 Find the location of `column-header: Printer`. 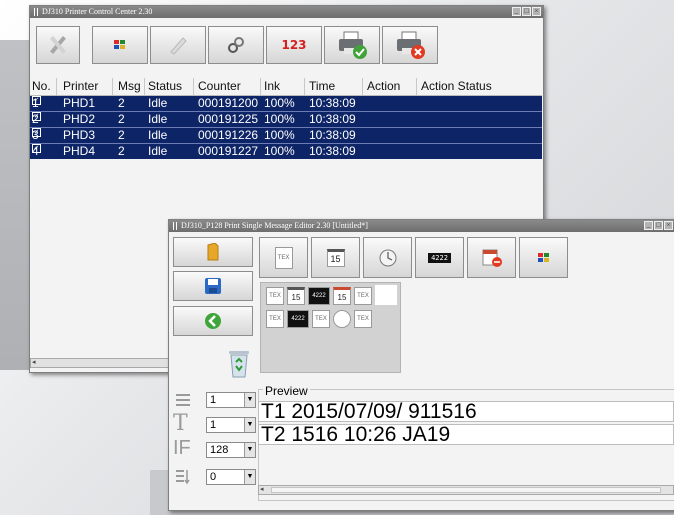

column-header: Printer is located at coordinates (80, 86).